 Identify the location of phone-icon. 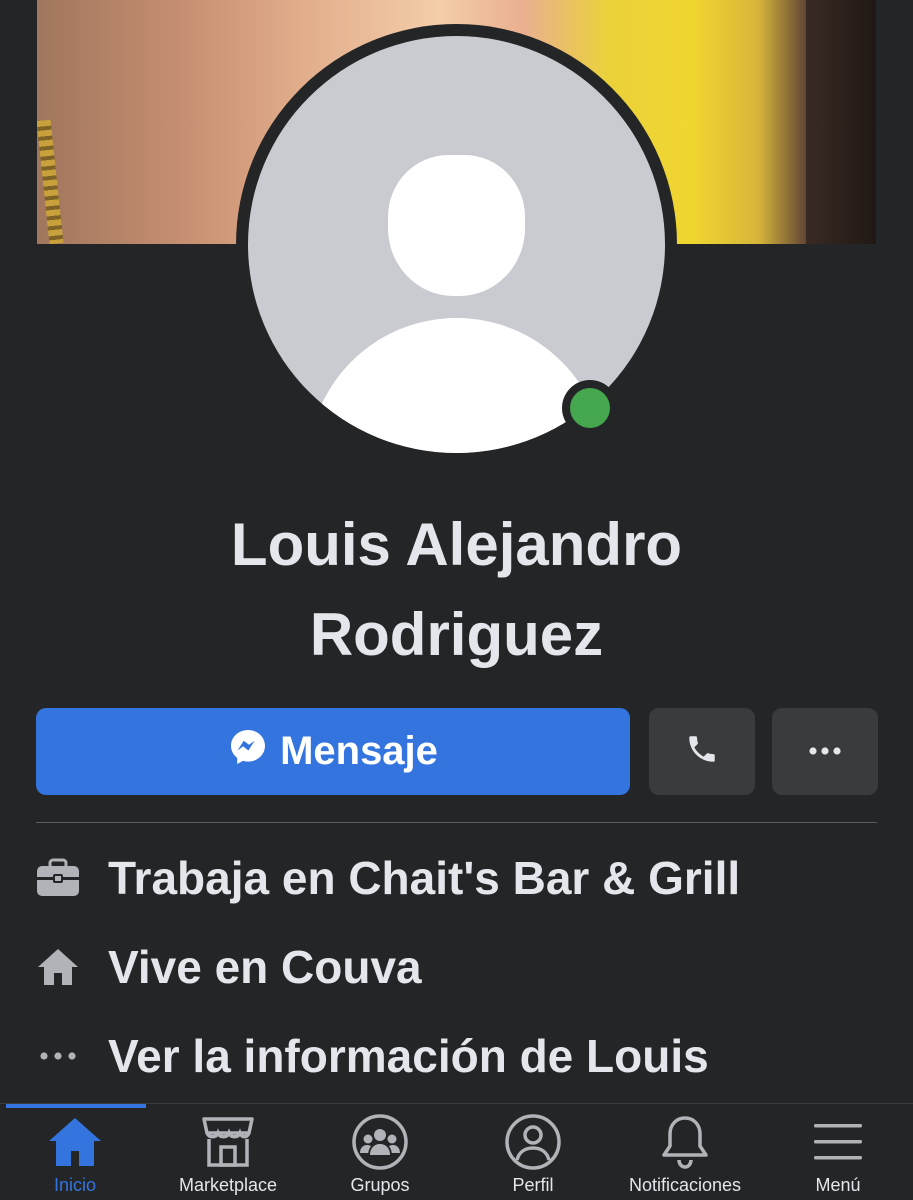
(702, 751).